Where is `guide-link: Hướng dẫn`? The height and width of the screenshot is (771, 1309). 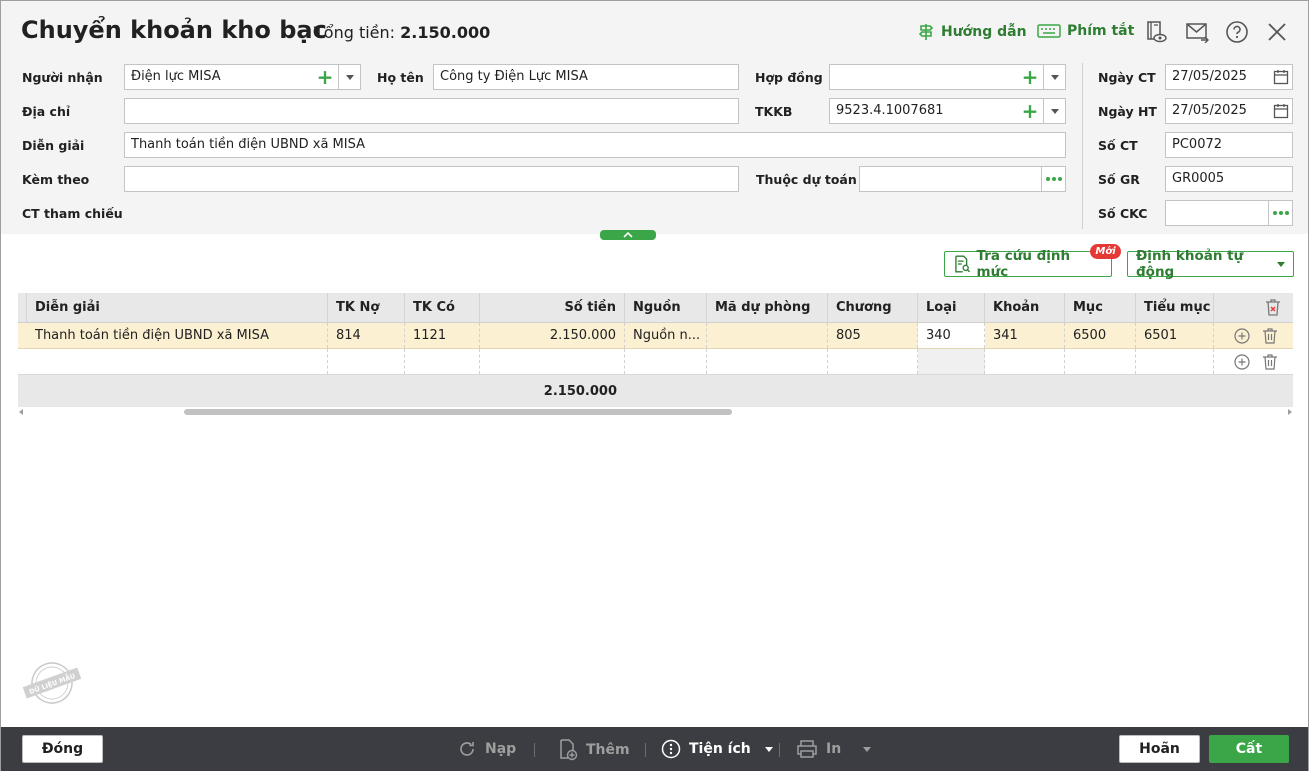 guide-link: Hướng dẫn is located at coordinates (972, 32).